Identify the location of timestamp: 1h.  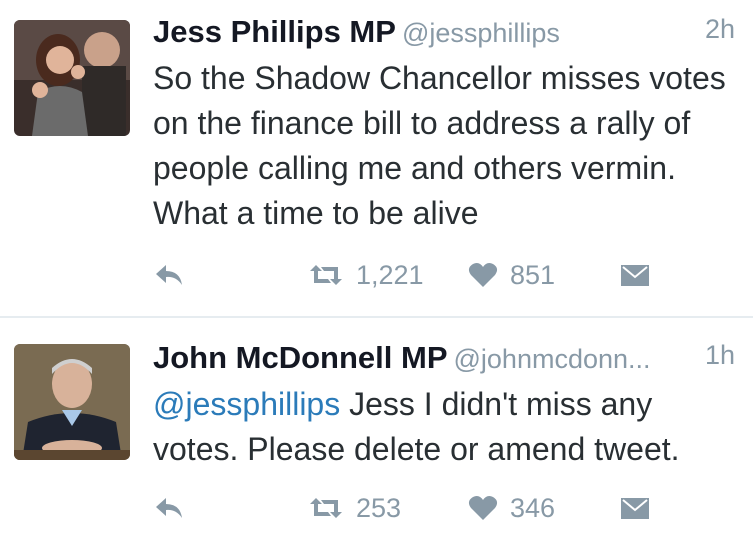
(720, 355).